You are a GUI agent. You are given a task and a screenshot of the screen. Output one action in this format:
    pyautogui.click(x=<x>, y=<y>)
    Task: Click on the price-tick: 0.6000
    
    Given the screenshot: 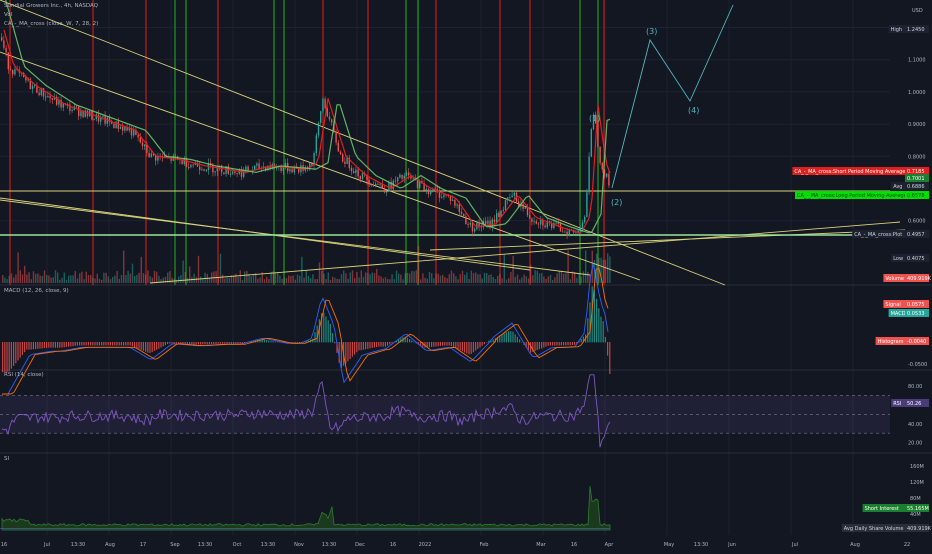 What is the action you would take?
    pyautogui.click(x=917, y=222)
    